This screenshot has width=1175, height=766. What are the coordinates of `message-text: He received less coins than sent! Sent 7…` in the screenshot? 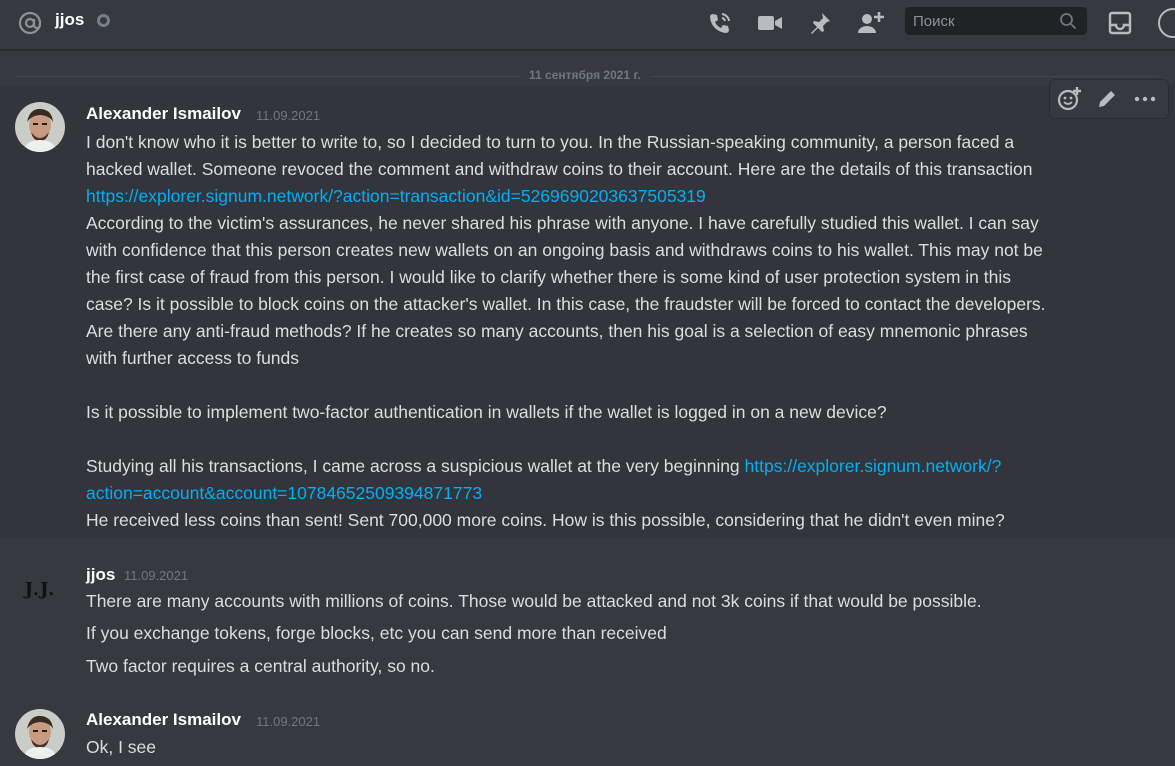 It's located at (545, 520).